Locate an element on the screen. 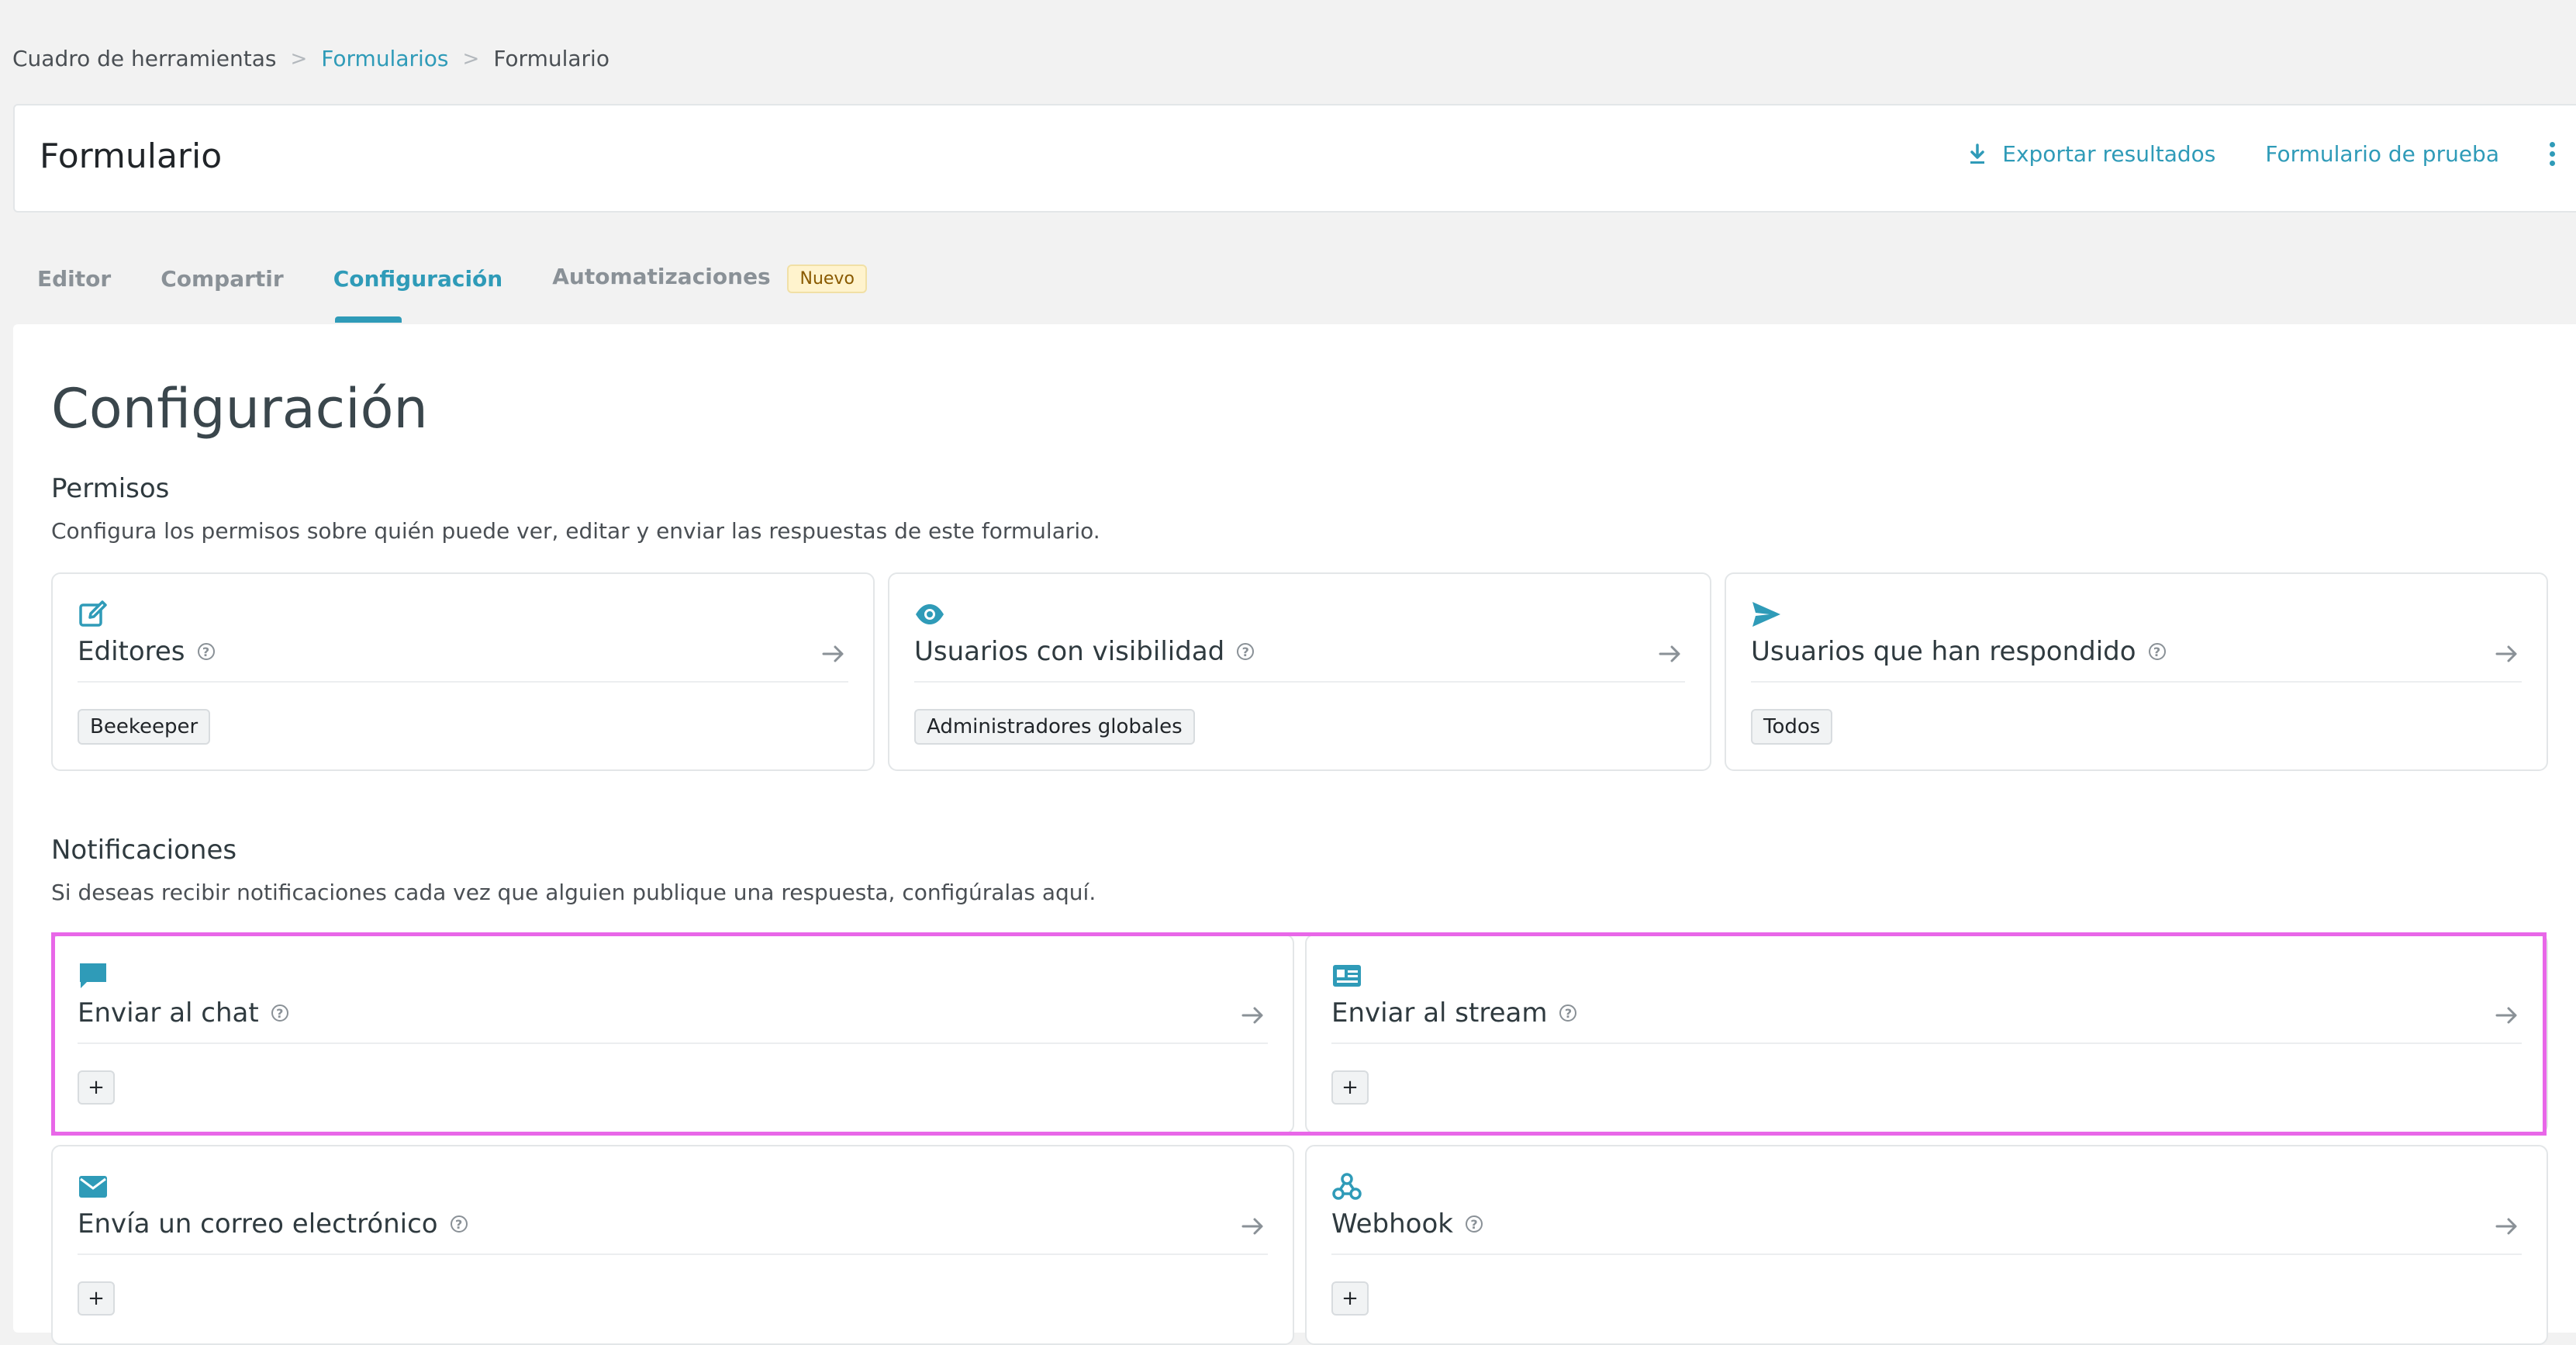  send-to-stream-card: Enviar al stream ? + is located at coordinates (1926, 1034).